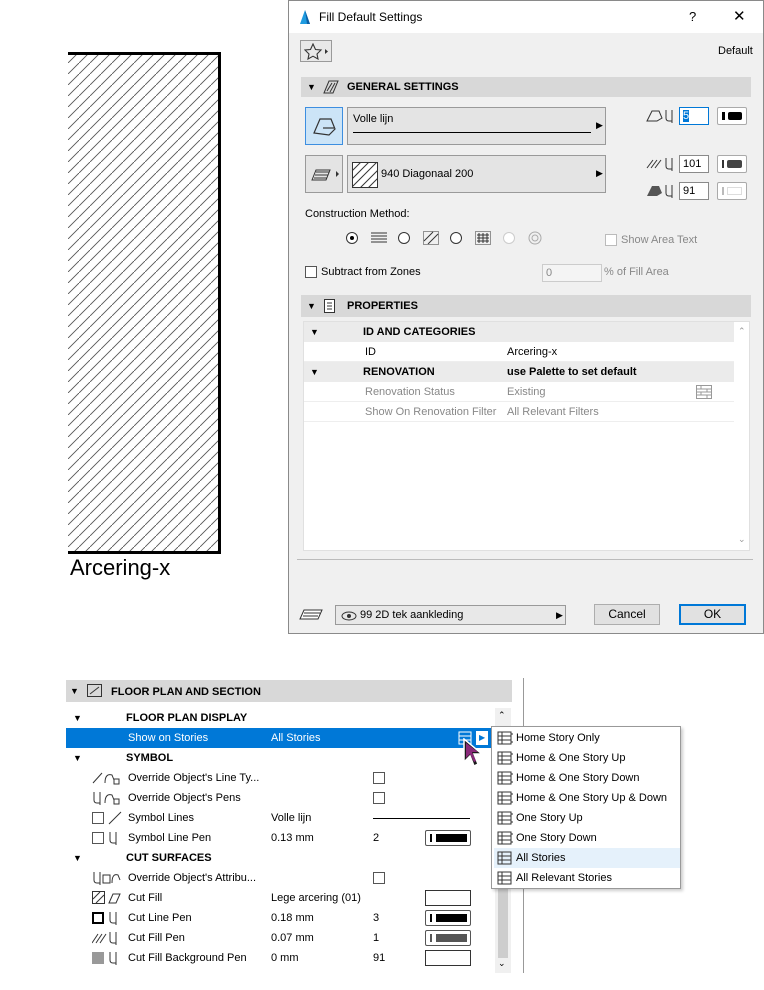 The height and width of the screenshot is (990, 764). Describe the element at coordinates (587, 858) in the screenshot. I see `stories-menu-item: All Stories` at that location.